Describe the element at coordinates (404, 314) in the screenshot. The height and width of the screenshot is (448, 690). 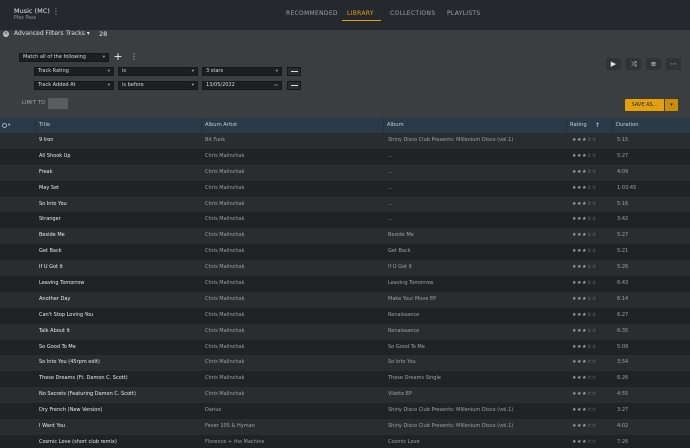
I see `track-album: Renaissance` at that location.